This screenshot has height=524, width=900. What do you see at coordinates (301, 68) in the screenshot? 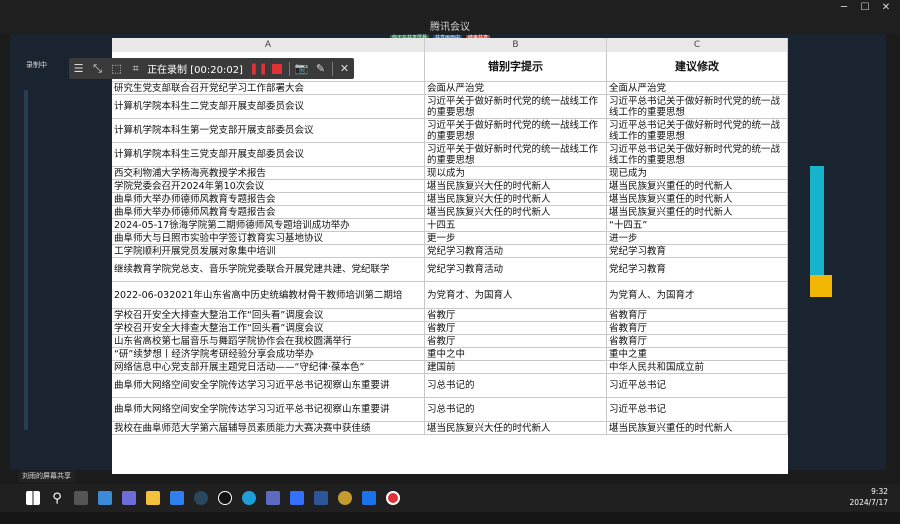
I see `camera-icon: 📷` at bounding box center [301, 68].